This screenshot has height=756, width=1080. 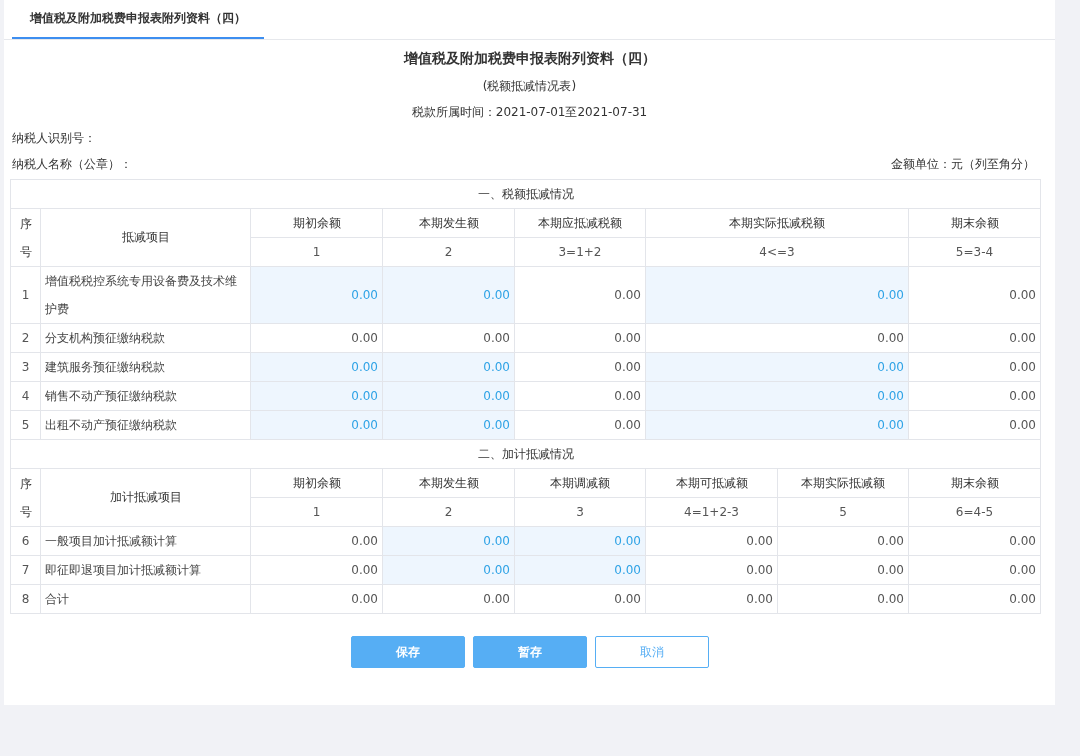 I want to click on row-number: 8, so click(x=25, y=599).